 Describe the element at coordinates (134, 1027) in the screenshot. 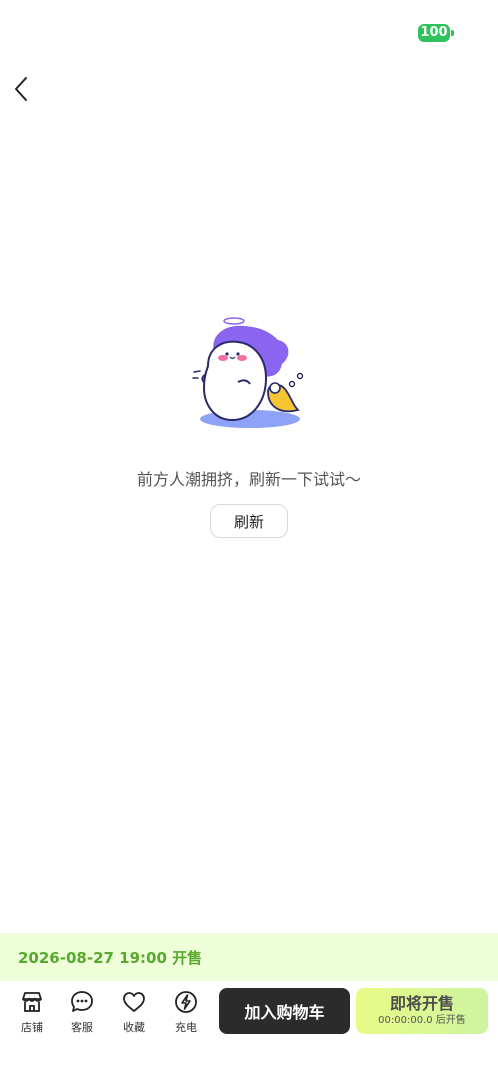

I see `nav-favorite-label: 收藏` at that location.